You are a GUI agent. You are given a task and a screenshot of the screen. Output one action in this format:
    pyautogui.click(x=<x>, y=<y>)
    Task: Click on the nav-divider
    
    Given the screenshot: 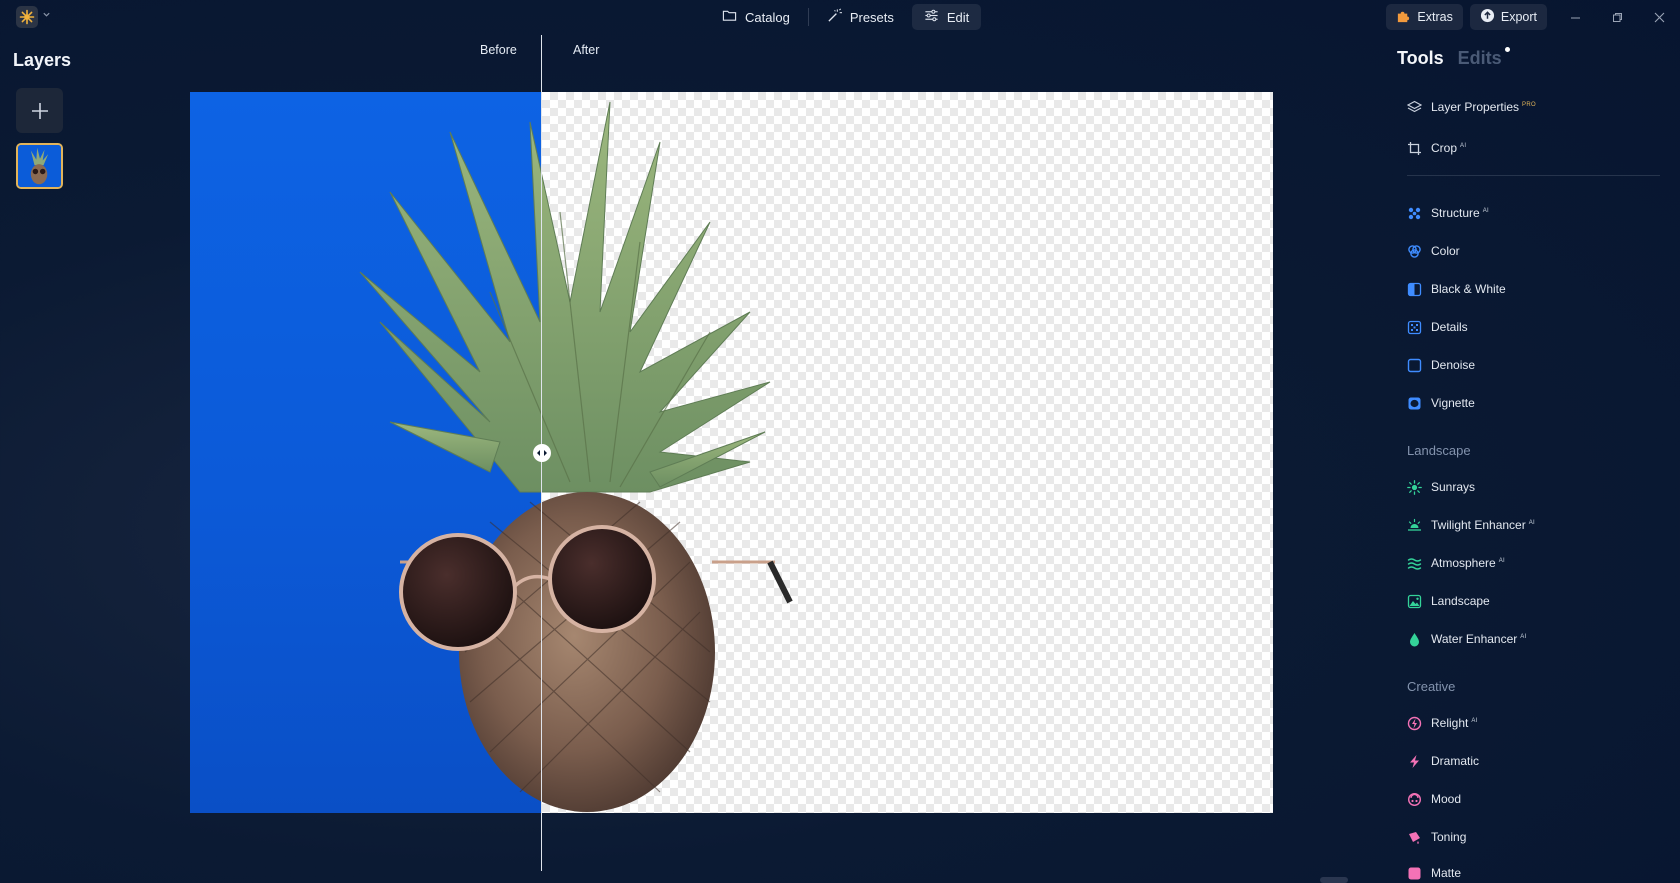 What is the action you would take?
    pyautogui.click(x=808, y=17)
    